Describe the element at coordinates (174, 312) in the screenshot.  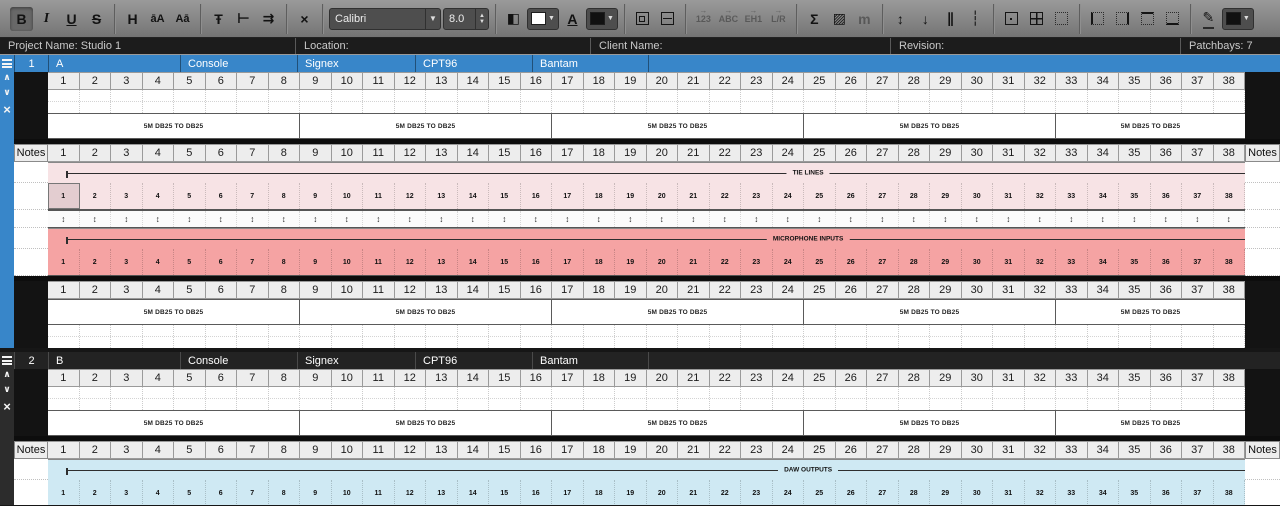
I see `cable-label-cell: 5M DB25 TO DB25` at that location.